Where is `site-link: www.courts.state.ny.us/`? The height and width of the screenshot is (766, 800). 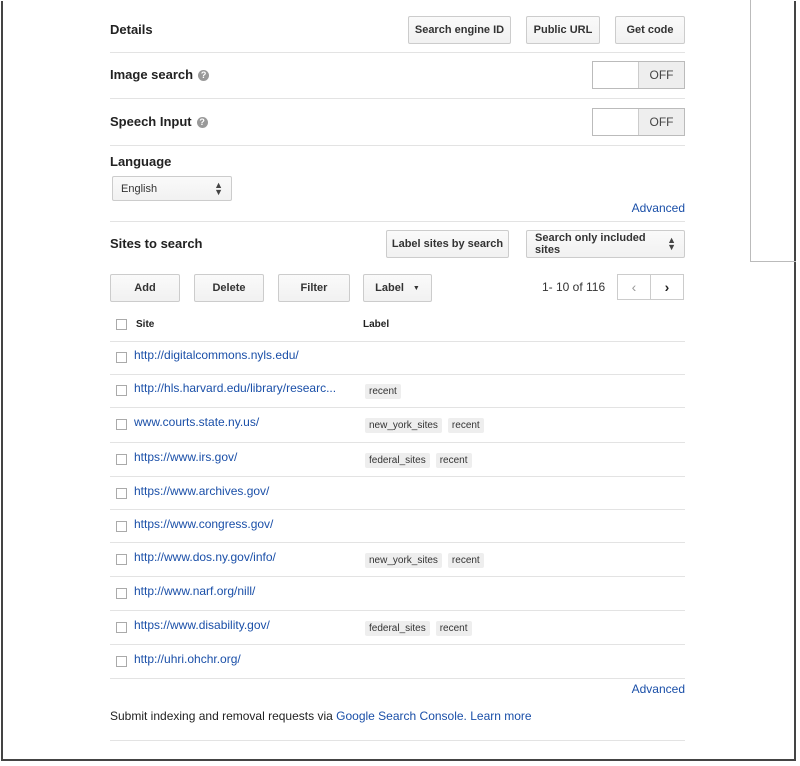 site-link: www.courts.state.ny.us/ is located at coordinates (196, 422).